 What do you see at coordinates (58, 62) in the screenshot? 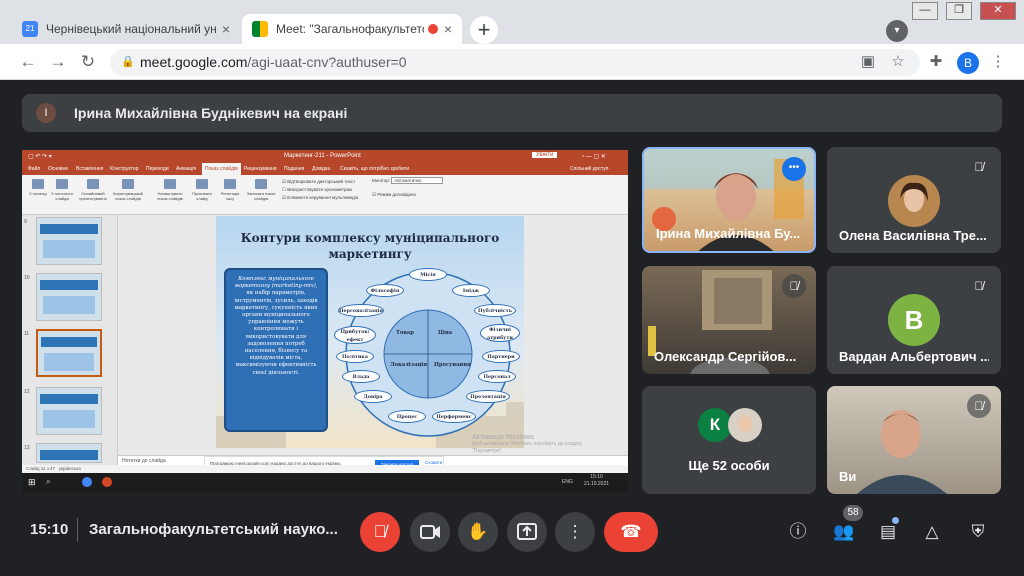
I see `forward-icon: →` at bounding box center [58, 62].